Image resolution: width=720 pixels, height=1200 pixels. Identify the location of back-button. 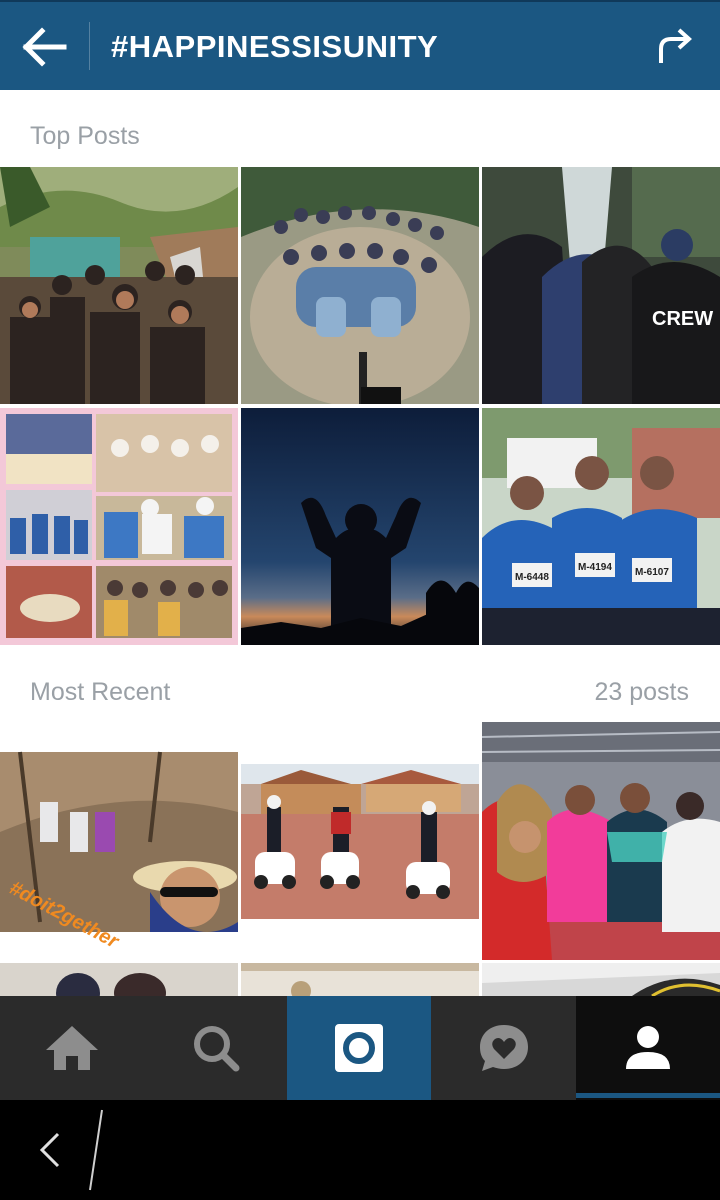
(45, 47).